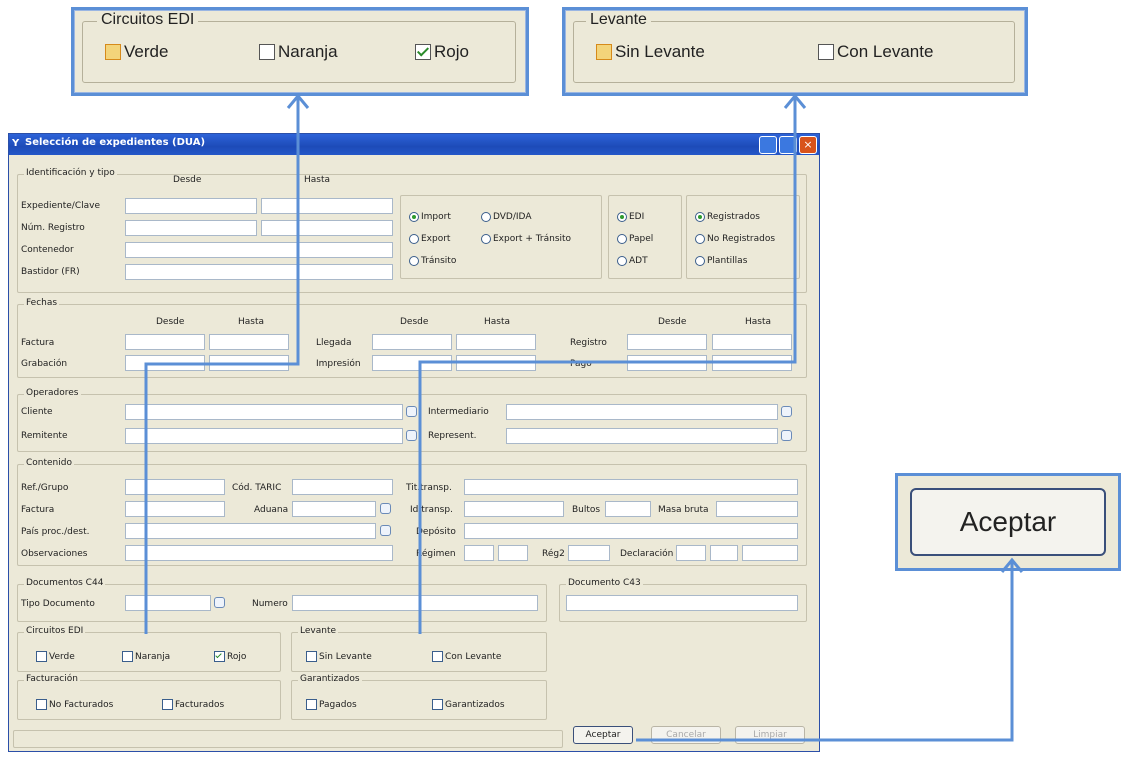 The image size is (1132, 757). What do you see at coordinates (825, 651) in the screenshot?
I see `aceptar-connector` at bounding box center [825, 651].